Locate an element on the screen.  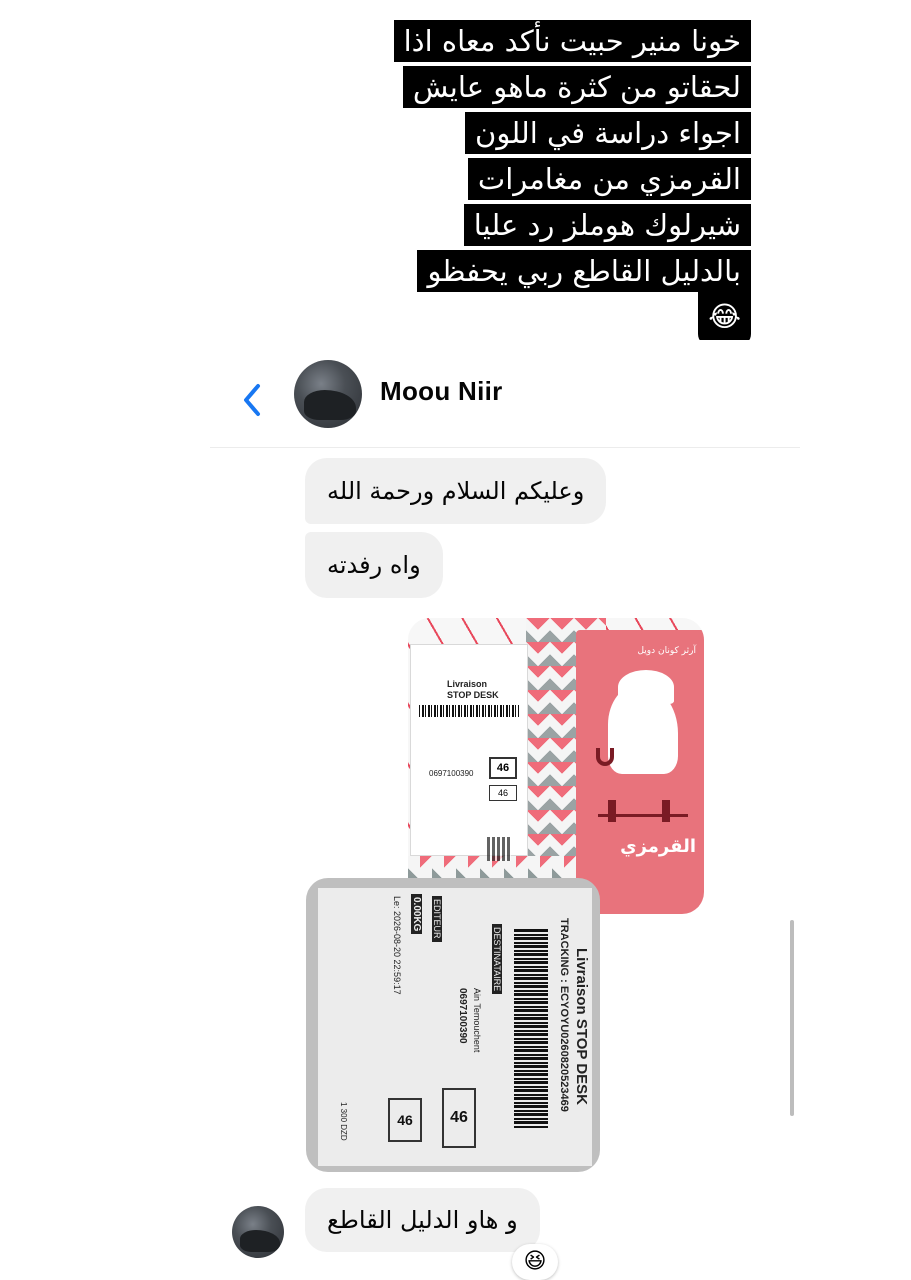
editor-tag: EDITEUR is located at coordinates (437, 919).